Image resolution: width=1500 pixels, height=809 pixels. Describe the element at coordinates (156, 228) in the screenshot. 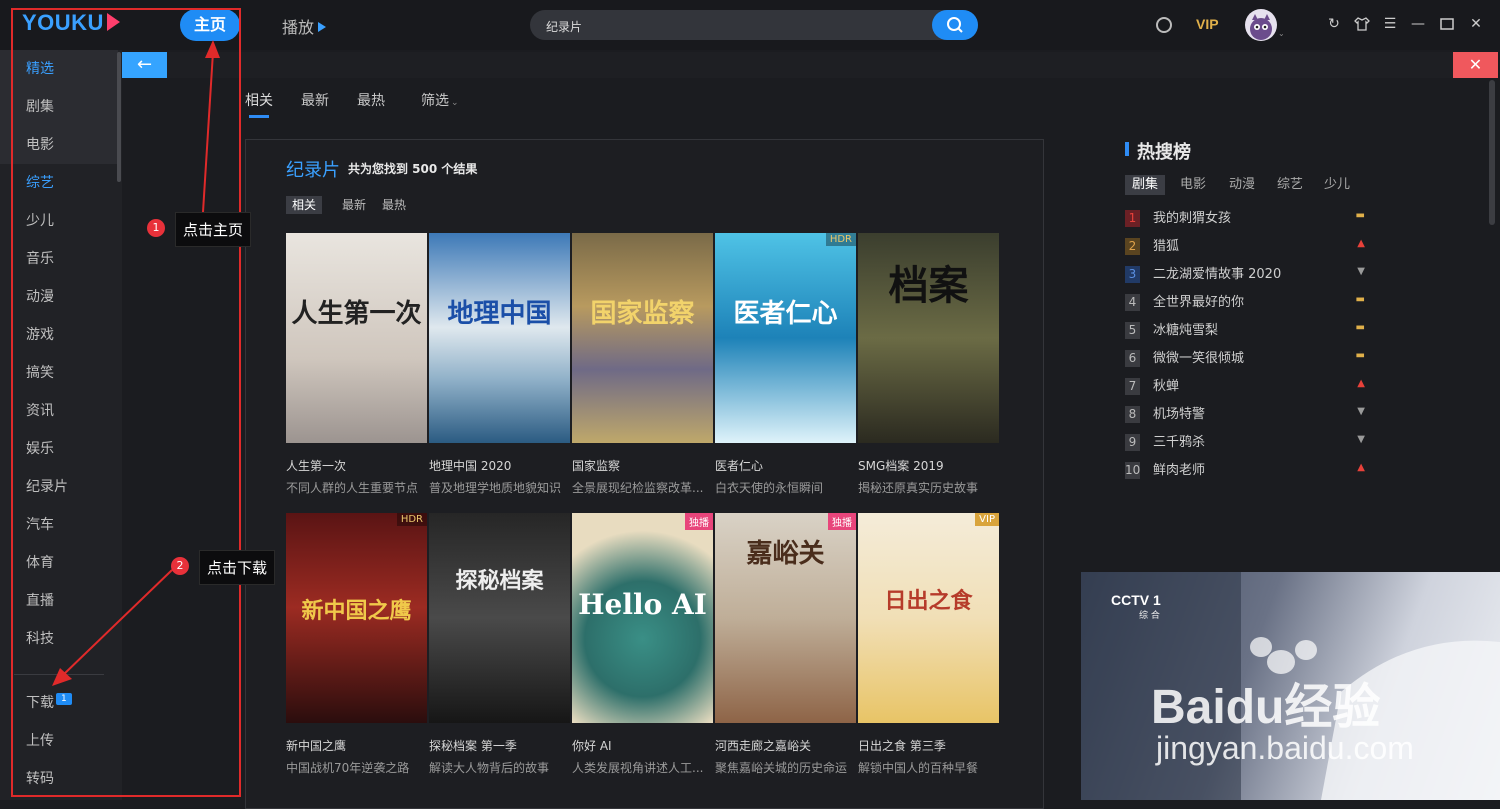

I see `step-1-marker: 1` at that location.